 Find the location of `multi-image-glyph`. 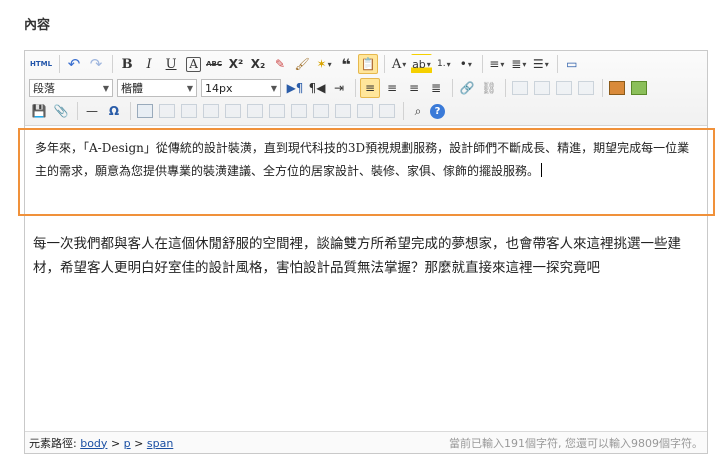

multi-image-glyph is located at coordinates (639, 88).